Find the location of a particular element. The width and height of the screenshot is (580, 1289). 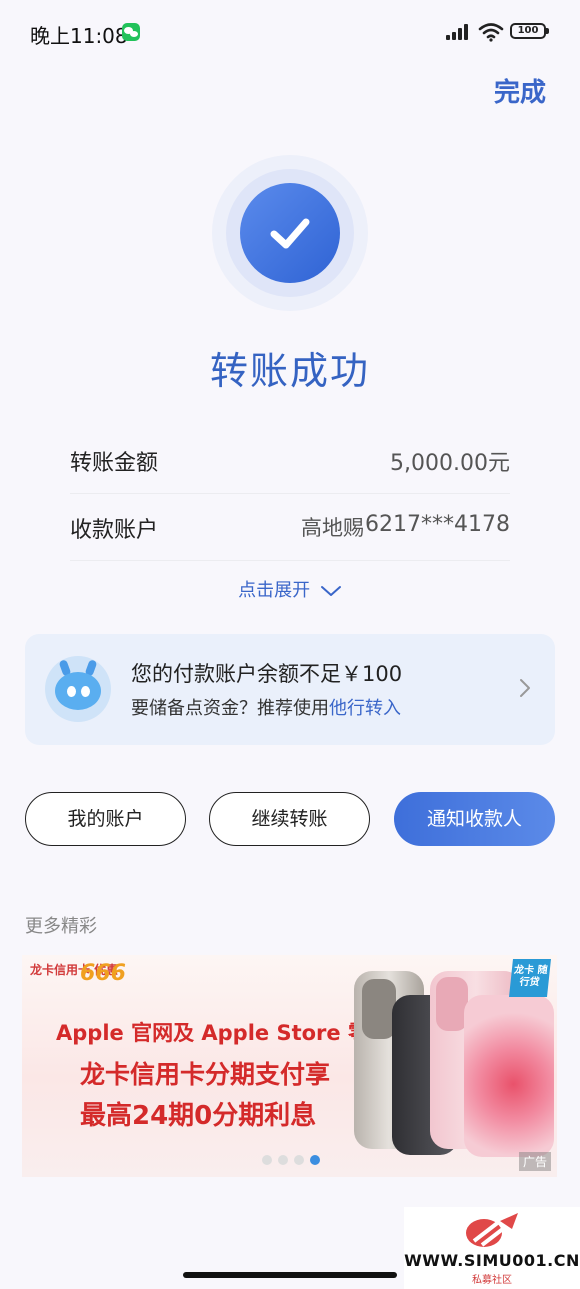

payee-account: 6217***4178 is located at coordinates (437, 524).